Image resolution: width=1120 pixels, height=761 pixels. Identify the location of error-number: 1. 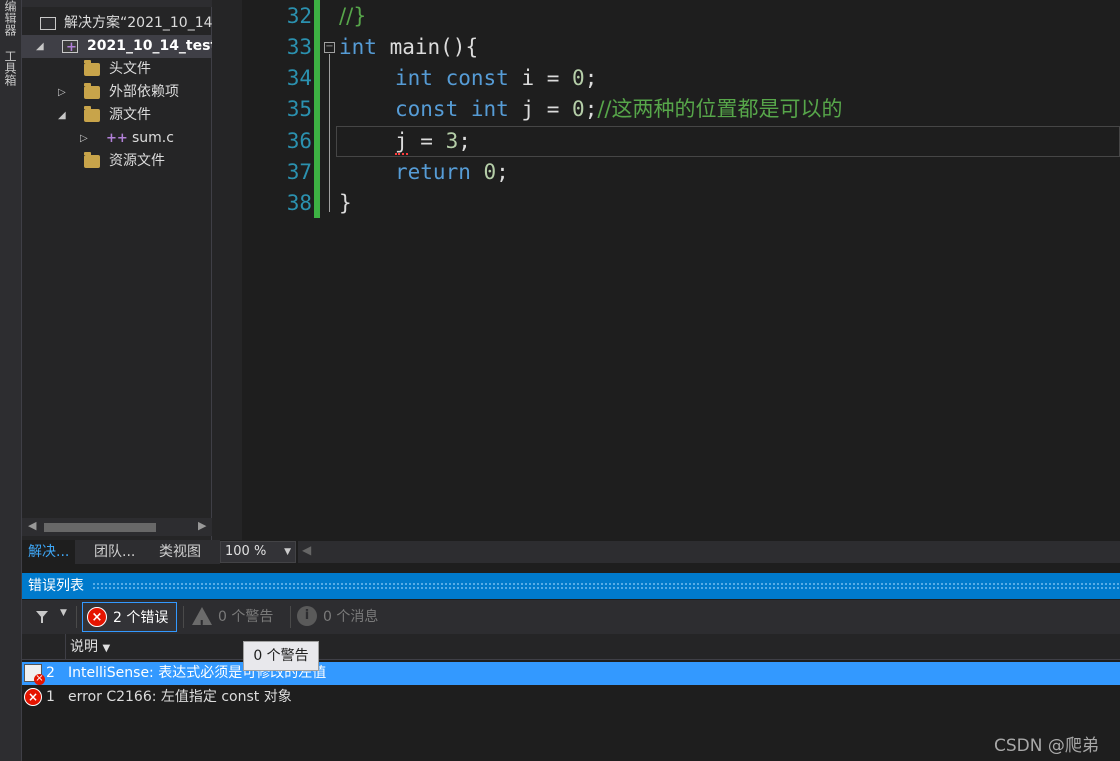
(50, 697).